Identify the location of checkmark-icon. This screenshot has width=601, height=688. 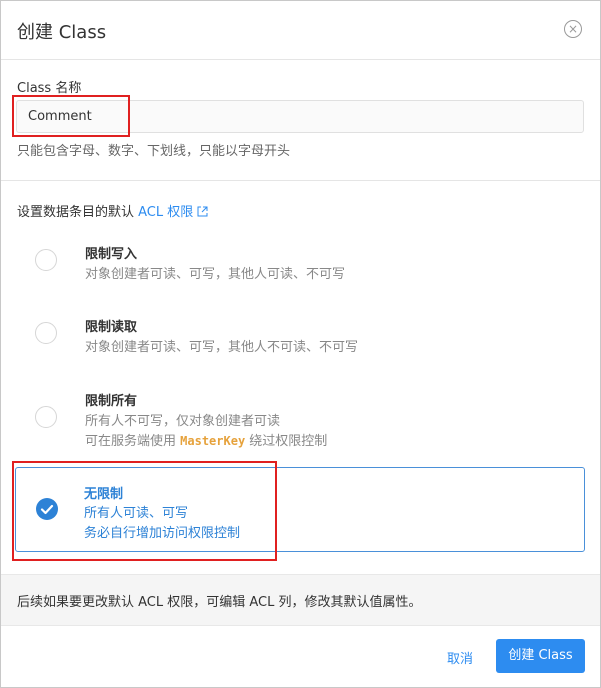
(47, 509).